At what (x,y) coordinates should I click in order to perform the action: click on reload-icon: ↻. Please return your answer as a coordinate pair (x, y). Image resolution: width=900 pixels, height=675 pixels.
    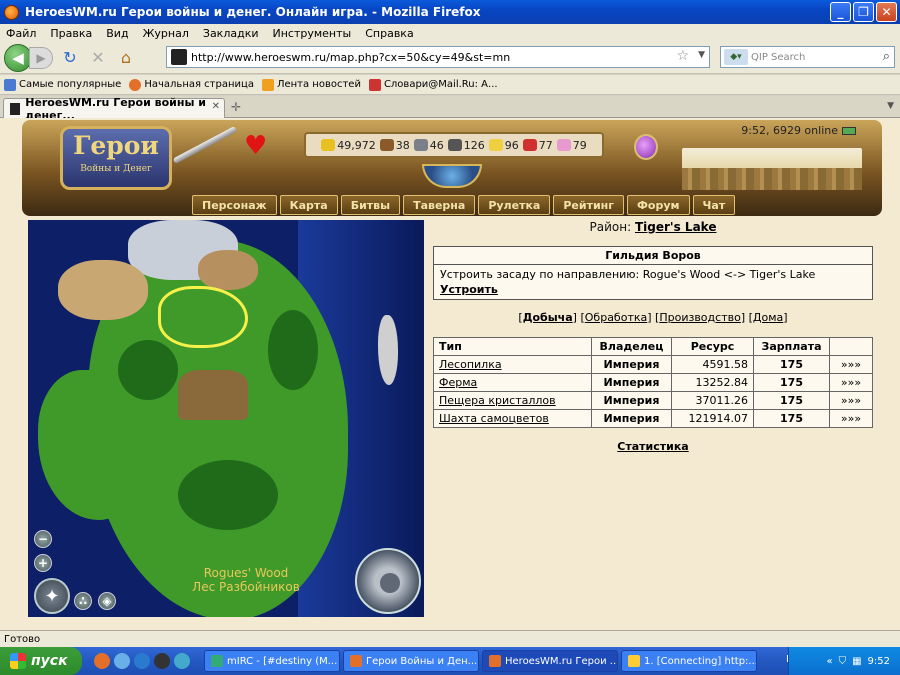
    Looking at the image, I should click on (70, 58).